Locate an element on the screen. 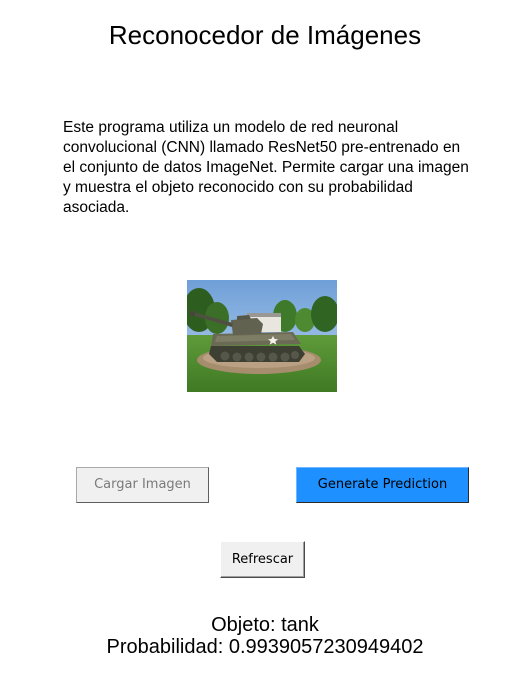 This screenshot has height=676, width=530. tank-photo is located at coordinates (262, 336).